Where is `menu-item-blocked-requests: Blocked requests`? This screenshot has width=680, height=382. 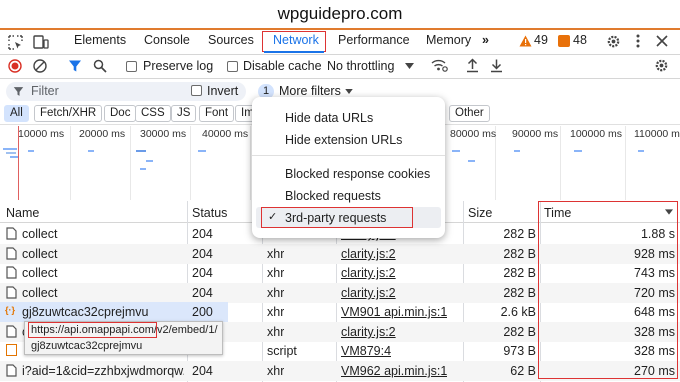
menu-item-blocked-requests: Blocked requests is located at coordinates (333, 196).